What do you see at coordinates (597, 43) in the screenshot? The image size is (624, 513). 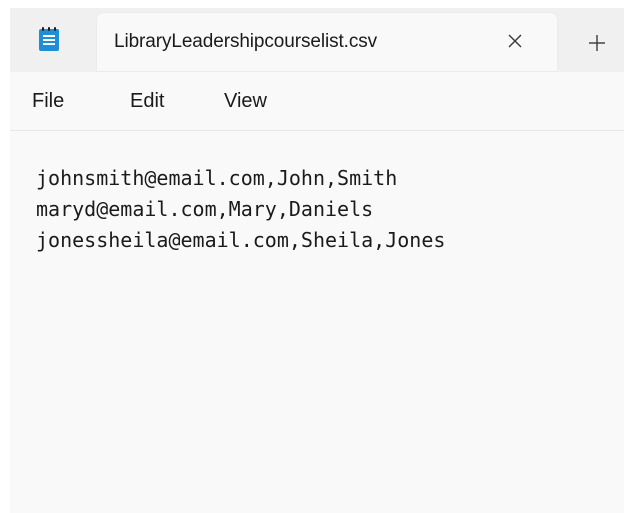 I see `plus-icon` at bounding box center [597, 43].